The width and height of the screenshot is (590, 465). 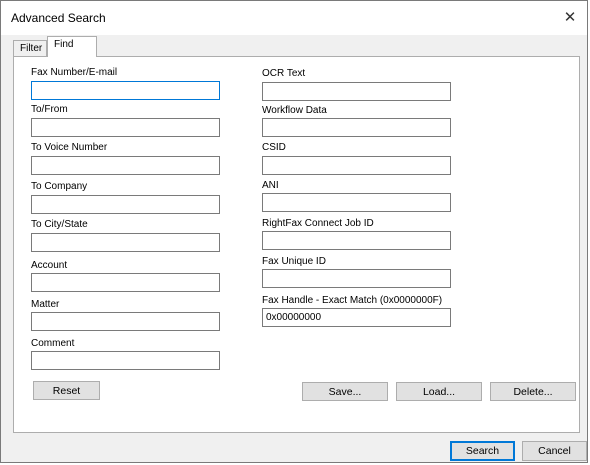 I want to click on cancel-button: Cancel, so click(x=554, y=451).